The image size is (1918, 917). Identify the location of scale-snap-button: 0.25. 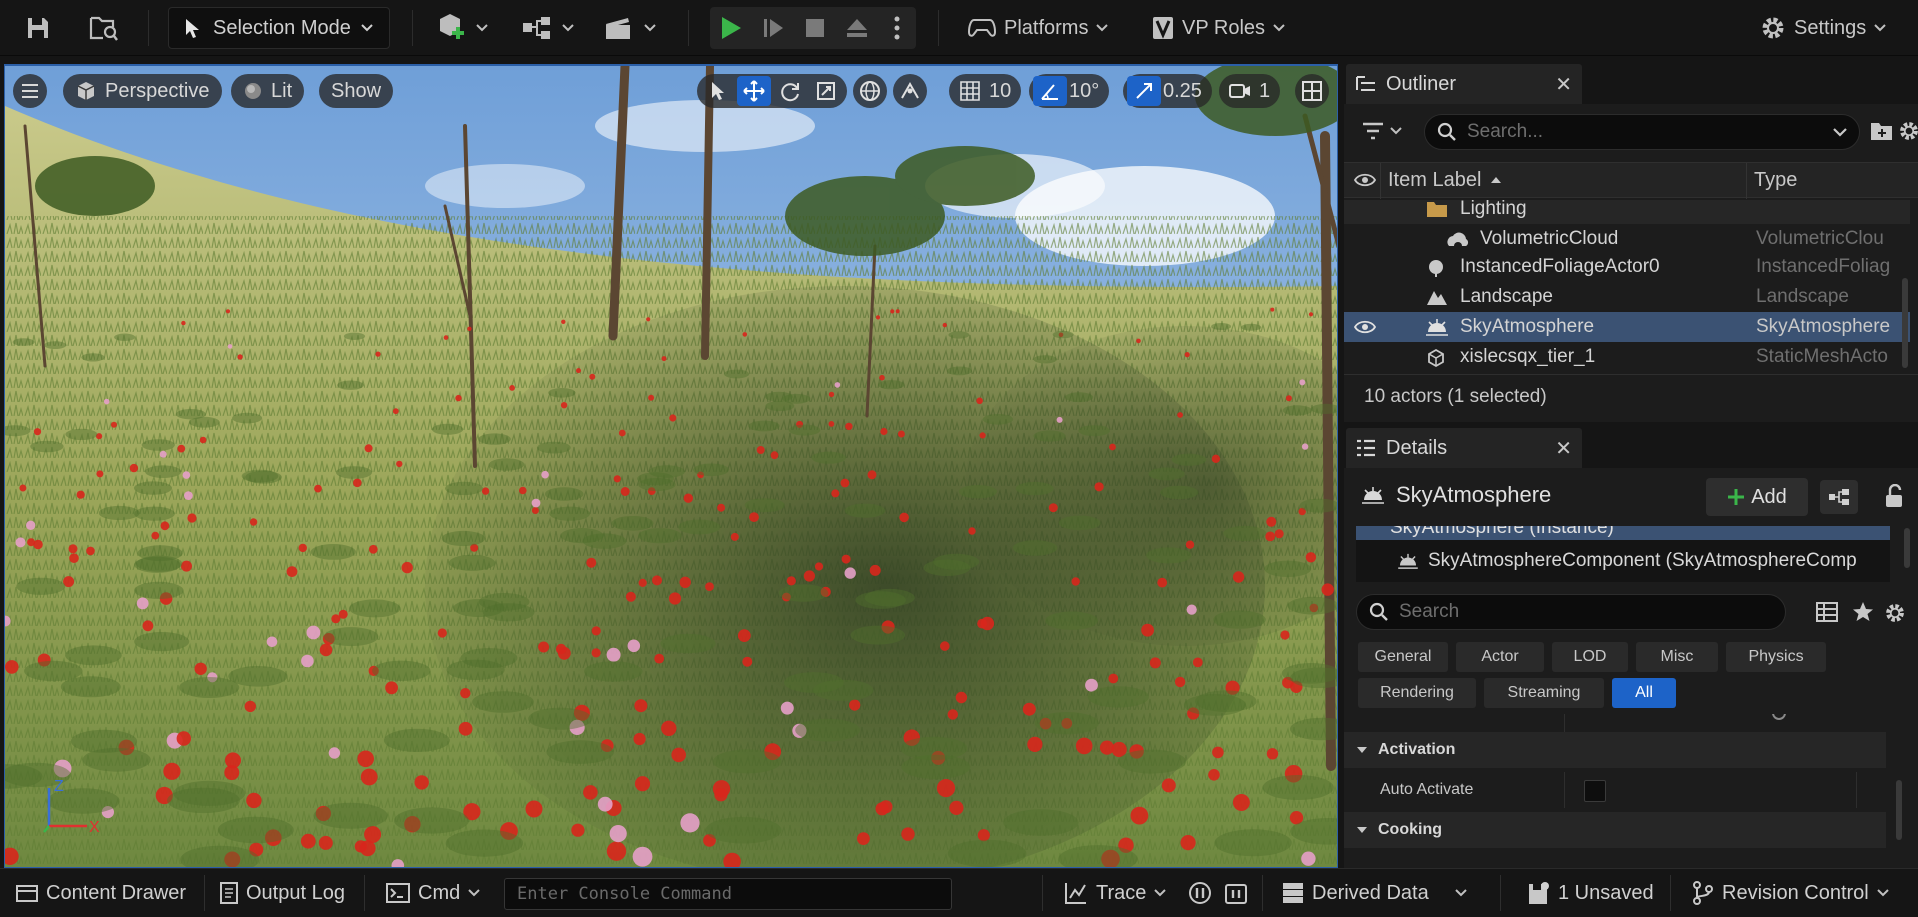
(1167, 91).